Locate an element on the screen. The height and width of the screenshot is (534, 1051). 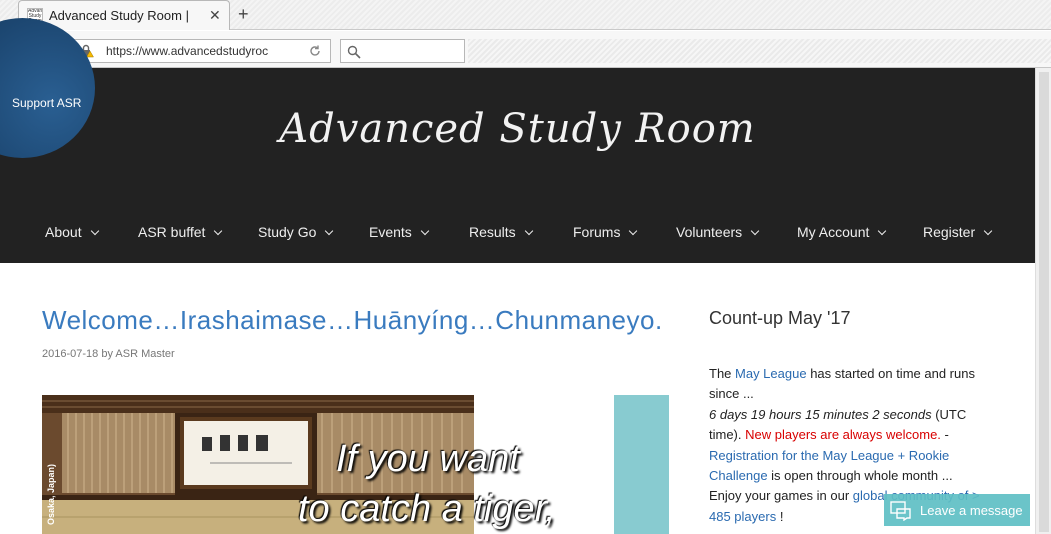
post-meta: 2016-07-18 by ASR Master is located at coordinates (108, 354).